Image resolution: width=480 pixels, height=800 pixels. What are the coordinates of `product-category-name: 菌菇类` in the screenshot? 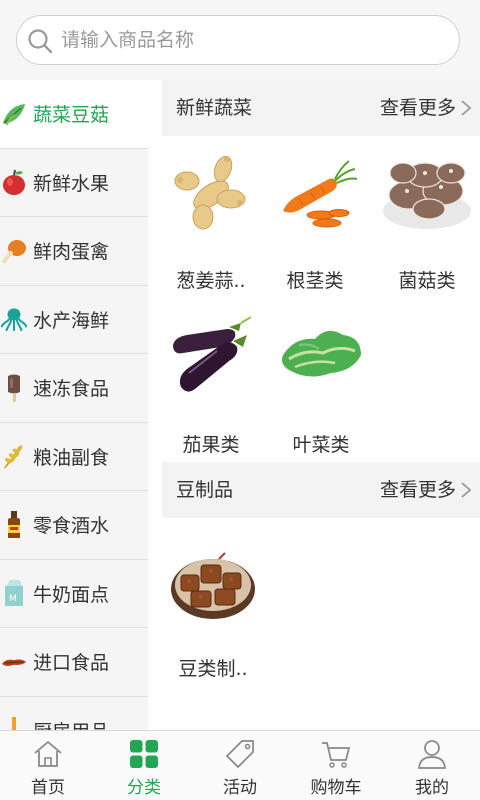 It's located at (427, 281).